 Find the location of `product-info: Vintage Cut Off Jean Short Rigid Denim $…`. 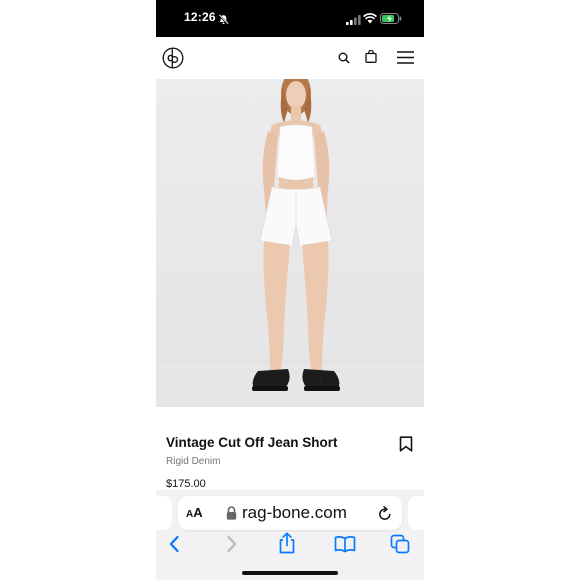

product-info: Vintage Cut Off Jean Short Rigid Denim $… is located at coordinates (290, 452).